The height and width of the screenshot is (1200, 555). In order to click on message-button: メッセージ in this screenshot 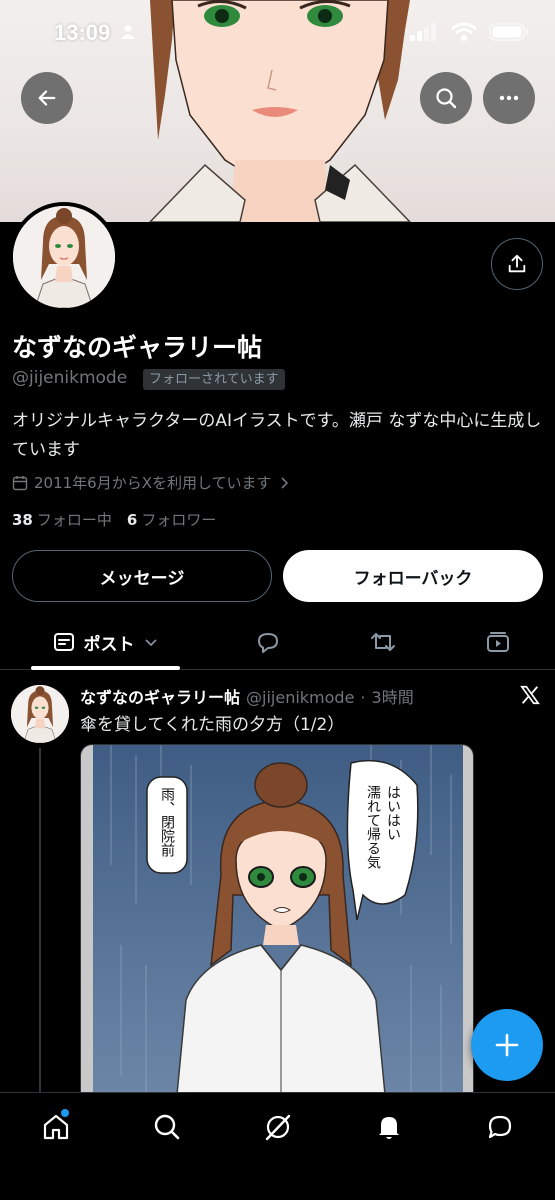, I will do `click(142, 576)`.